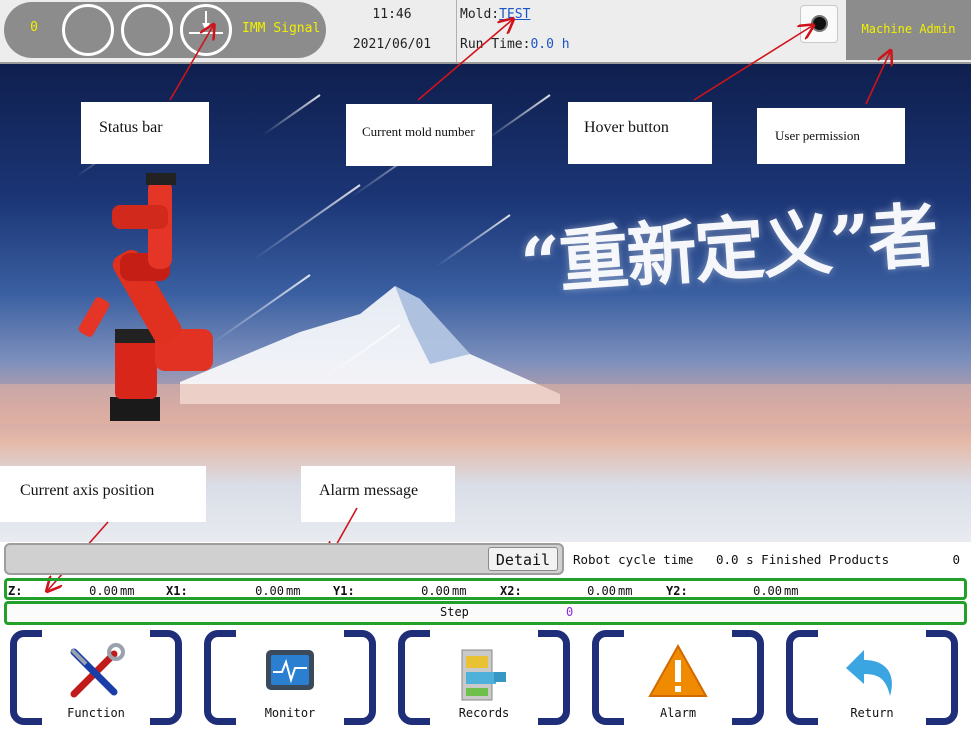 The height and width of the screenshot is (729, 971). Describe the element at coordinates (290, 713) in the screenshot. I see `monitor-label: Monitor` at that location.